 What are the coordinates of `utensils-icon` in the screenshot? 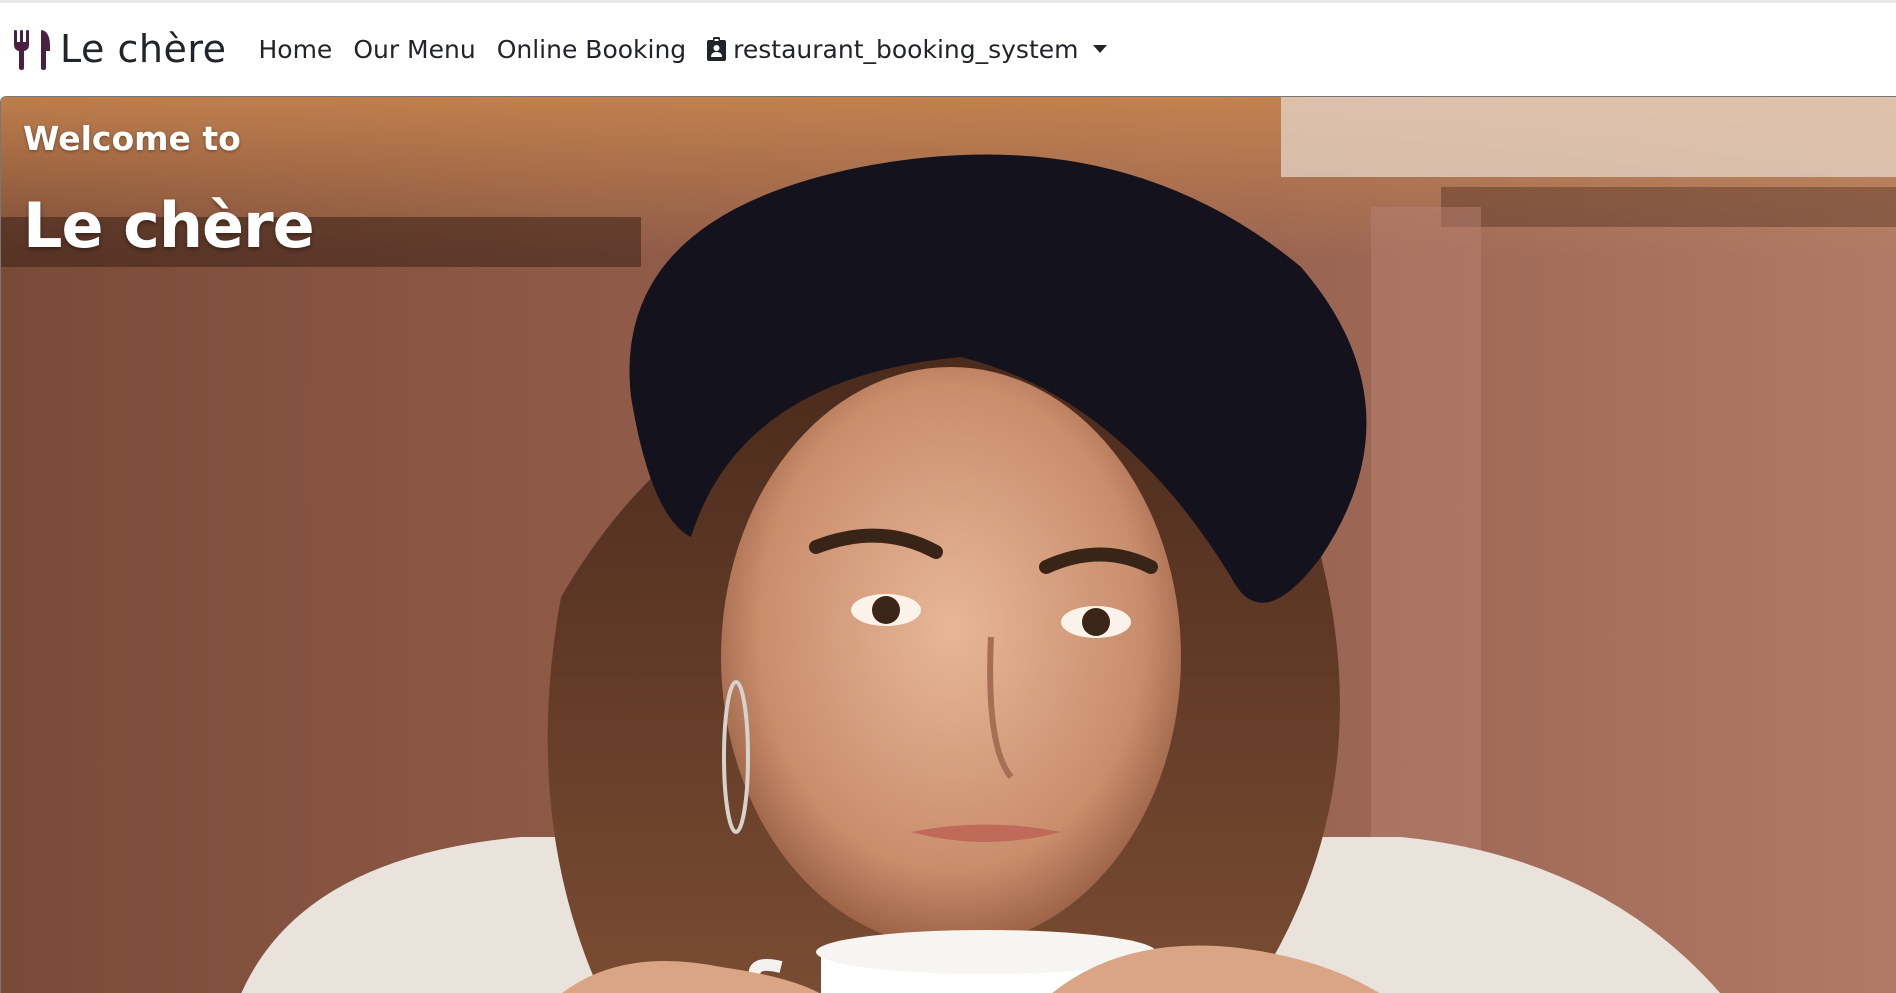 It's located at (32, 50).